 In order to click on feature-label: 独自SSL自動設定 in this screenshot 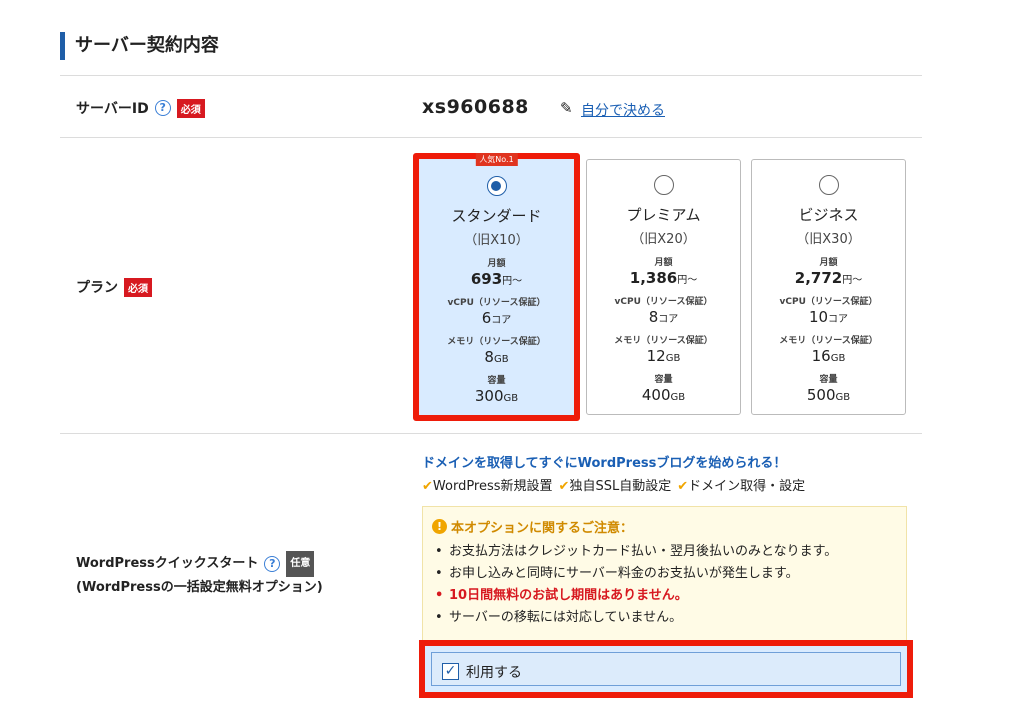, I will do `click(620, 486)`.